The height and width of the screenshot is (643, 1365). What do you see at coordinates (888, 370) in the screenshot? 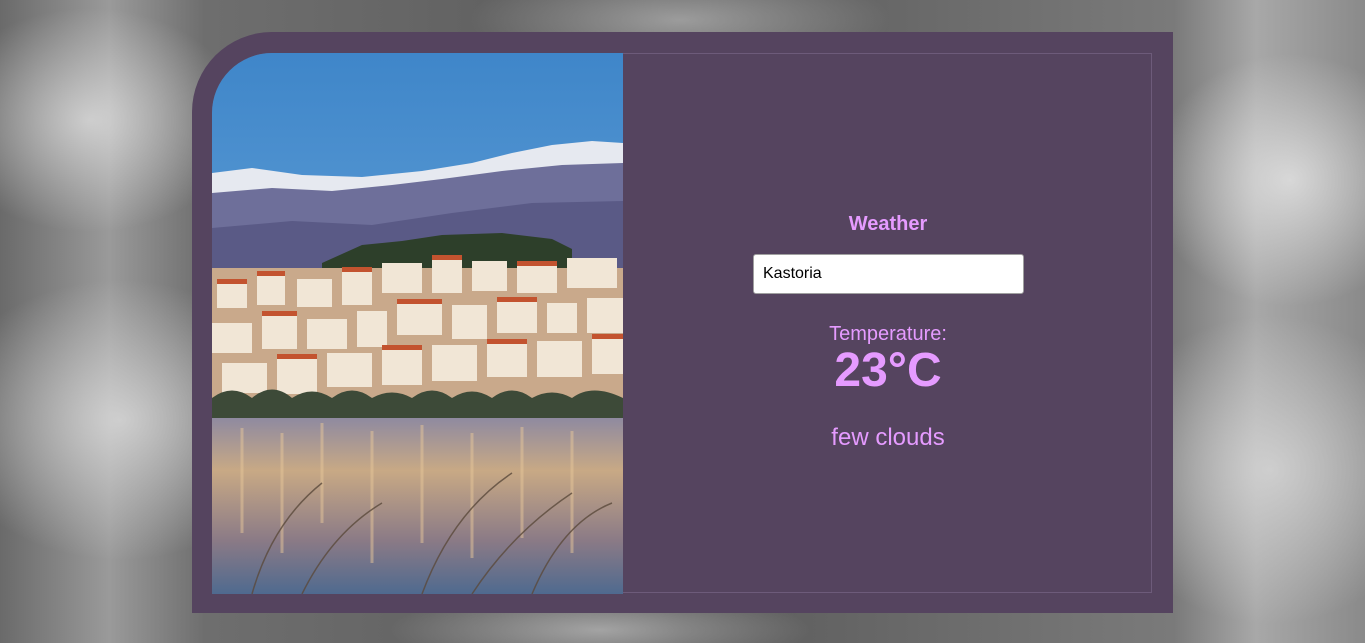
I see `temperature-value: 23°C` at bounding box center [888, 370].